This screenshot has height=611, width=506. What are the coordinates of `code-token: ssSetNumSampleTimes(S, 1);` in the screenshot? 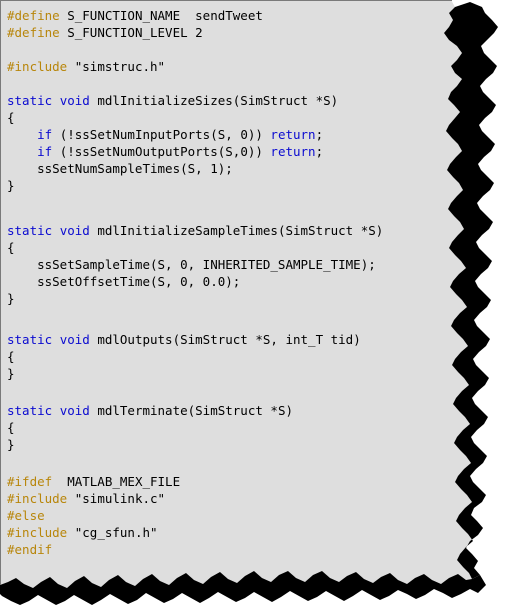 It's located at (120, 168).